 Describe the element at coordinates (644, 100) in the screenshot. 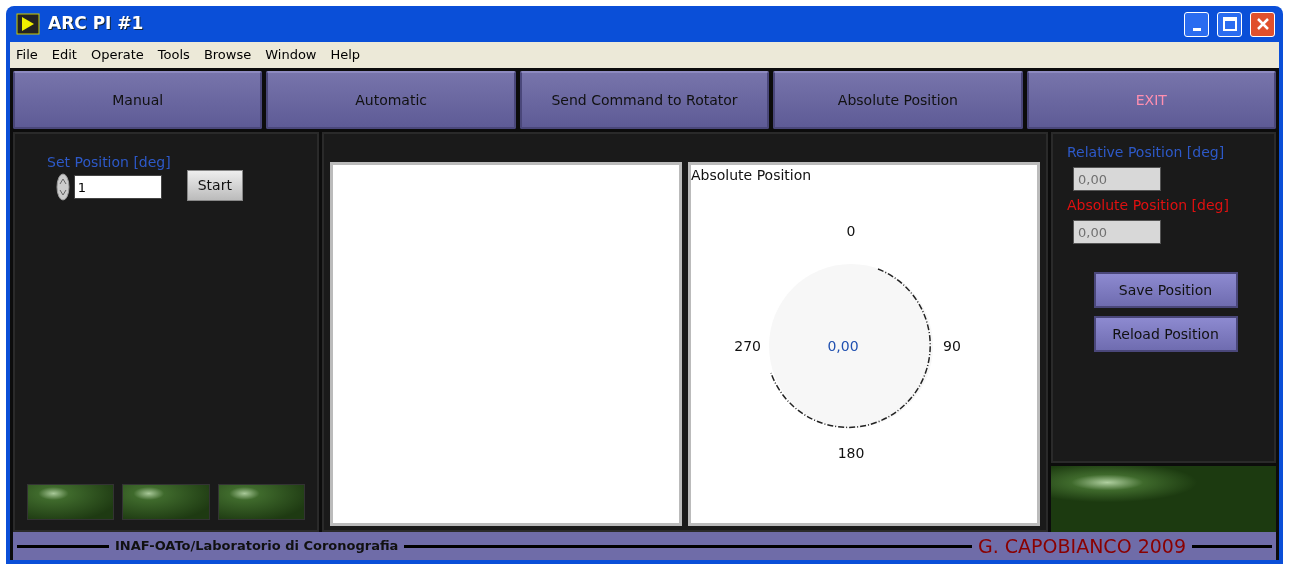

I see `toolbar-button: Send Command to Rotator` at that location.